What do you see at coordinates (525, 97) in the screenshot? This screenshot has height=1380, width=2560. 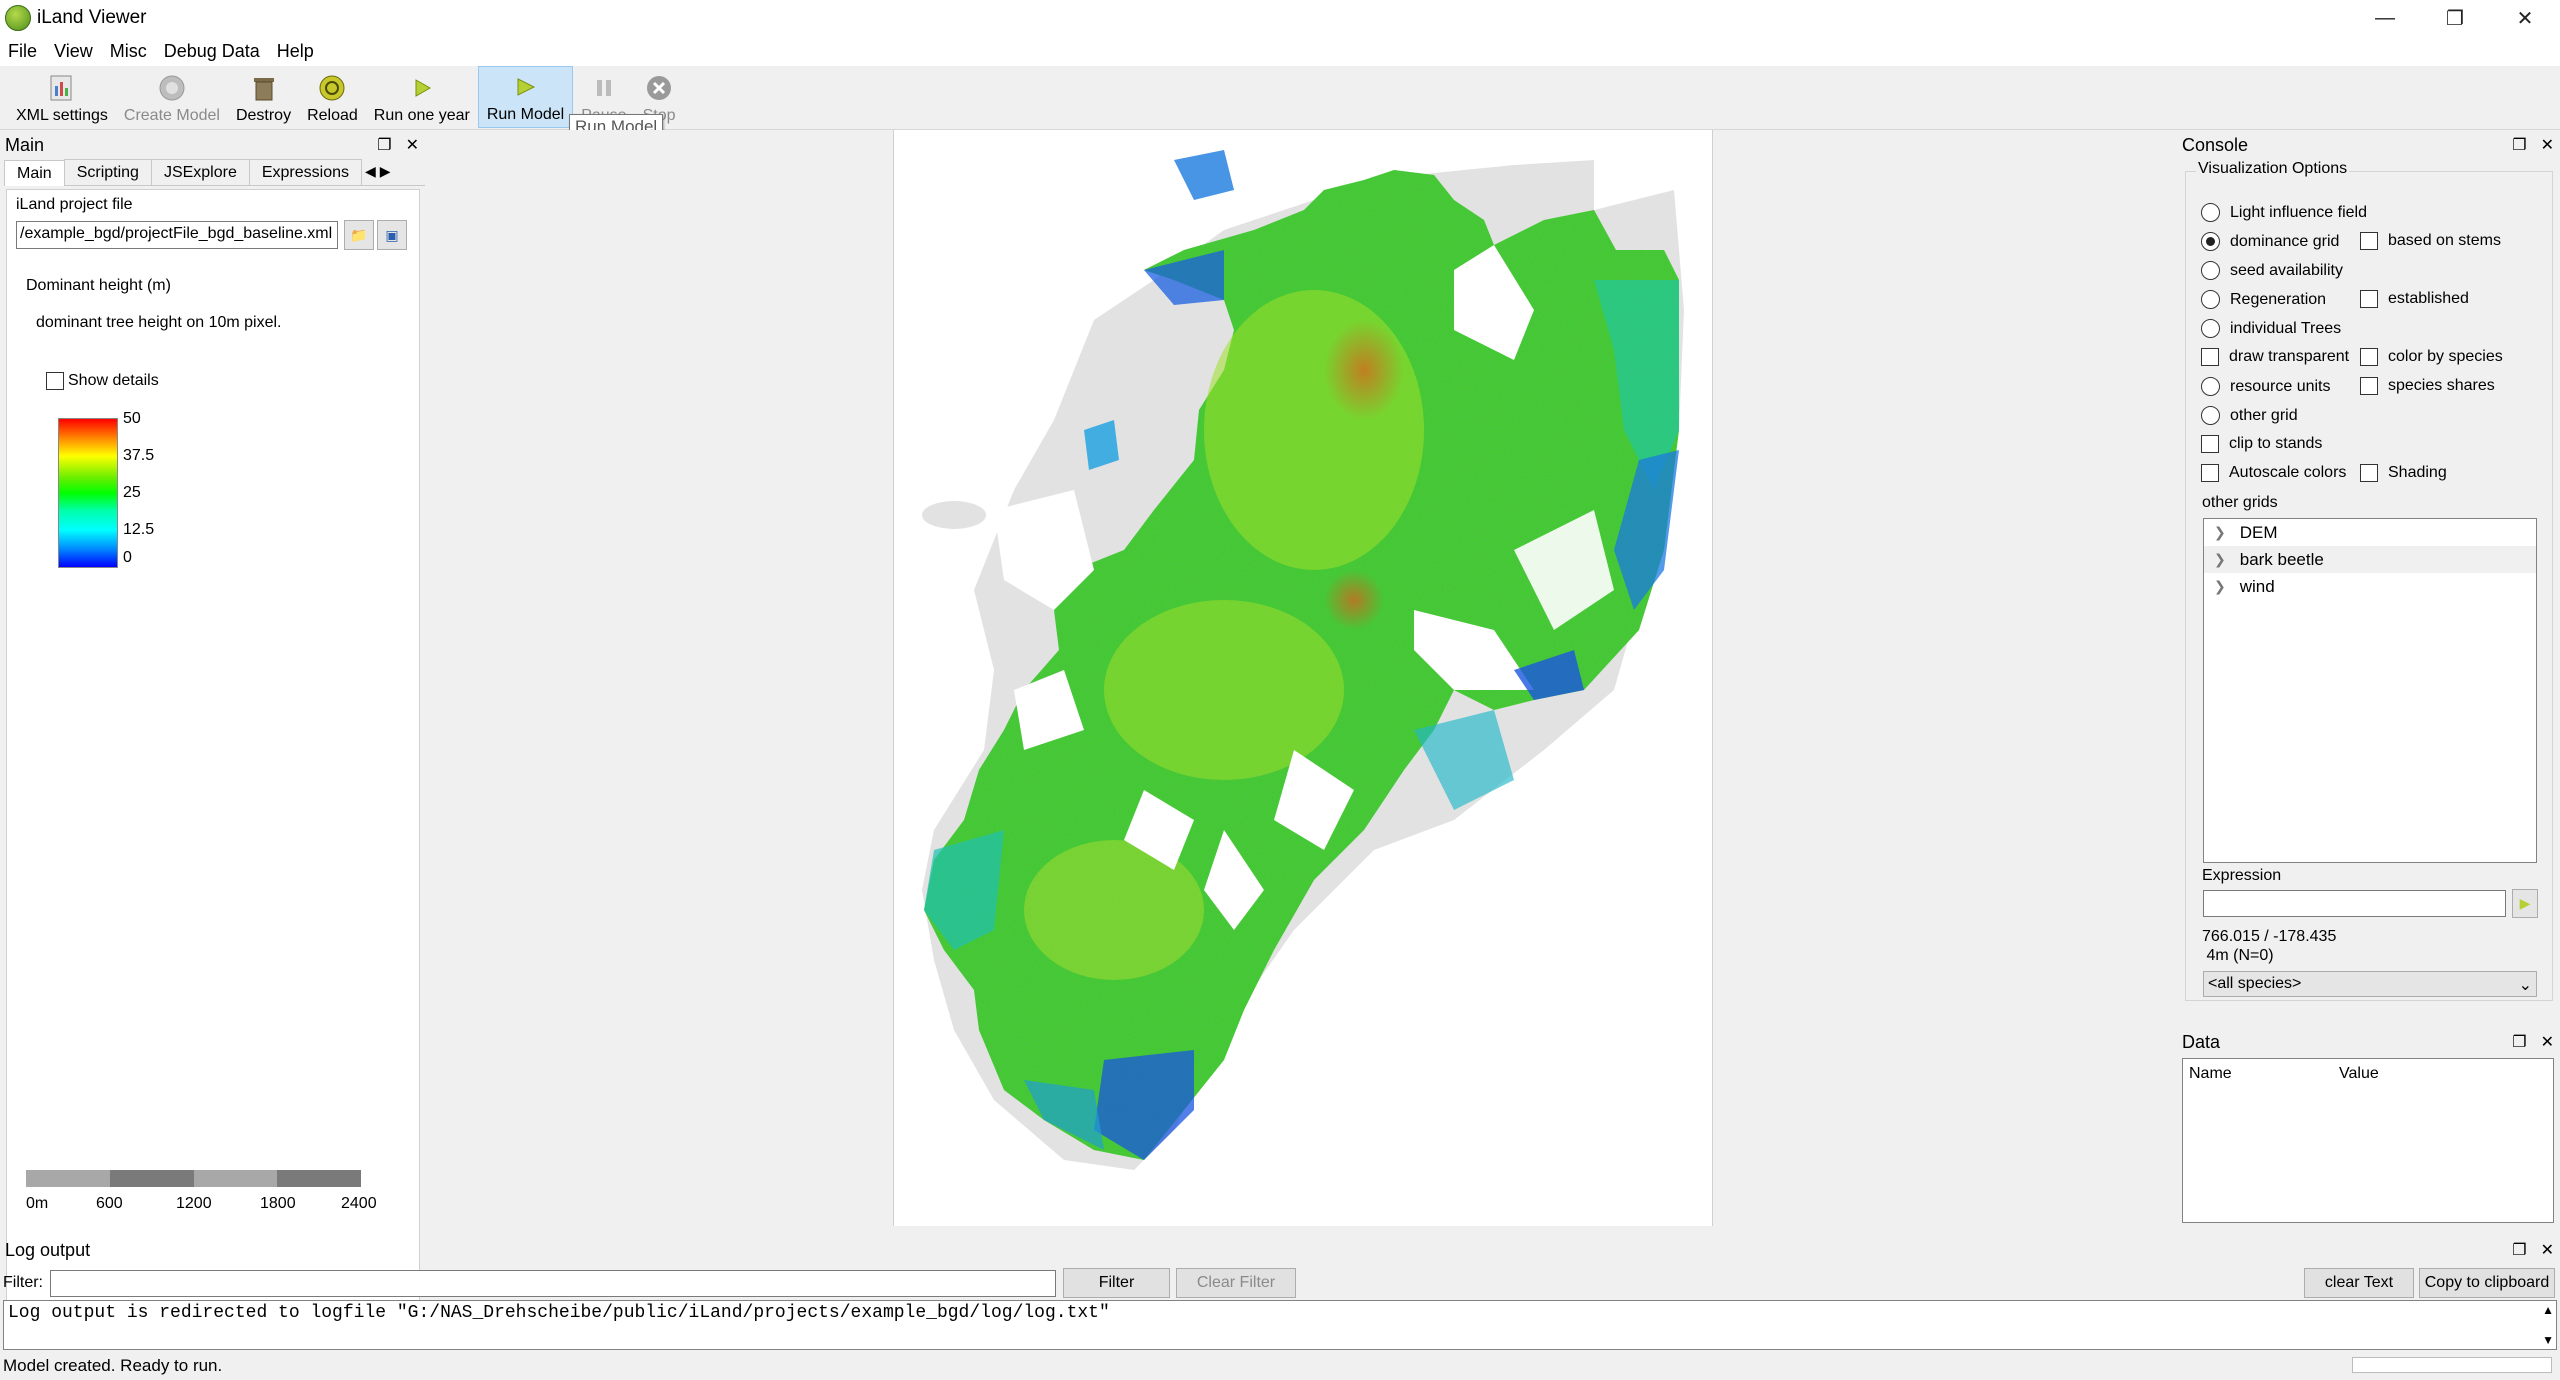 I see `run-model-button: Run Model` at bounding box center [525, 97].